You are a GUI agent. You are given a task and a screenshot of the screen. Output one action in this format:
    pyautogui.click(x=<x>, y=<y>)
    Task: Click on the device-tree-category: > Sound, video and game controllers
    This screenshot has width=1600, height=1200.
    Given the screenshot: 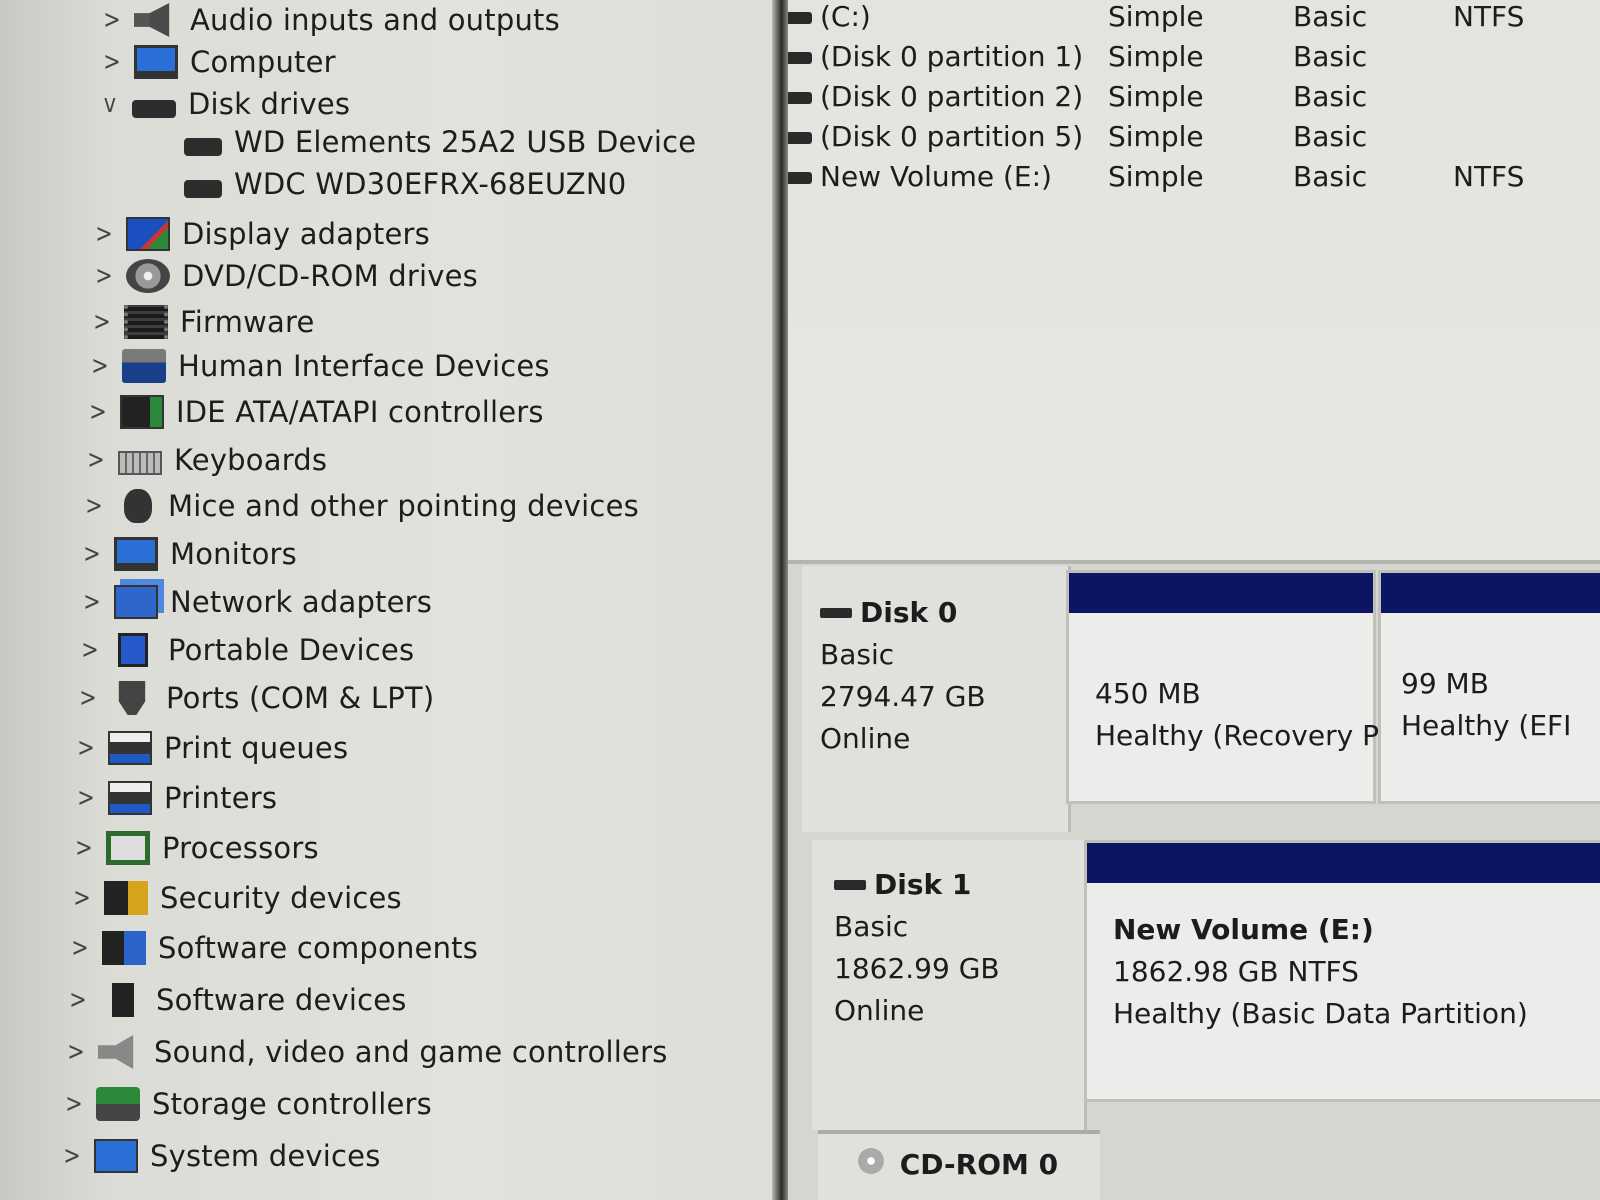 What is the action you would take?
    pyautogui.click(x=364, y=1052)
    